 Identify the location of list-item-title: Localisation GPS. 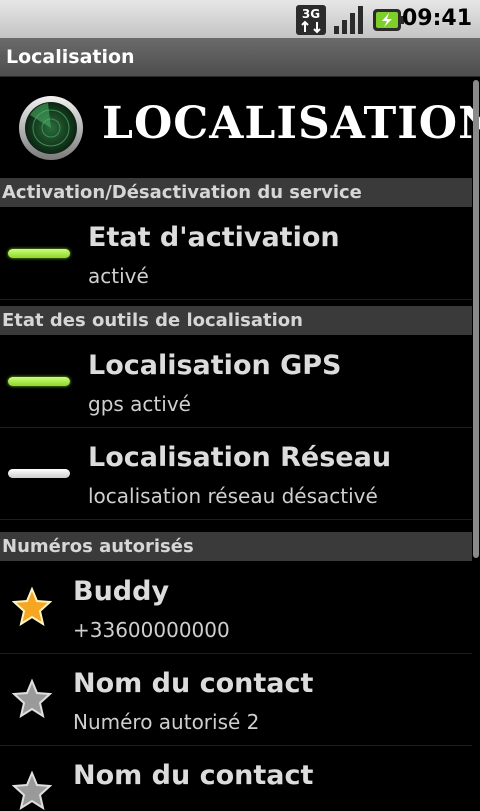
(215, 365).